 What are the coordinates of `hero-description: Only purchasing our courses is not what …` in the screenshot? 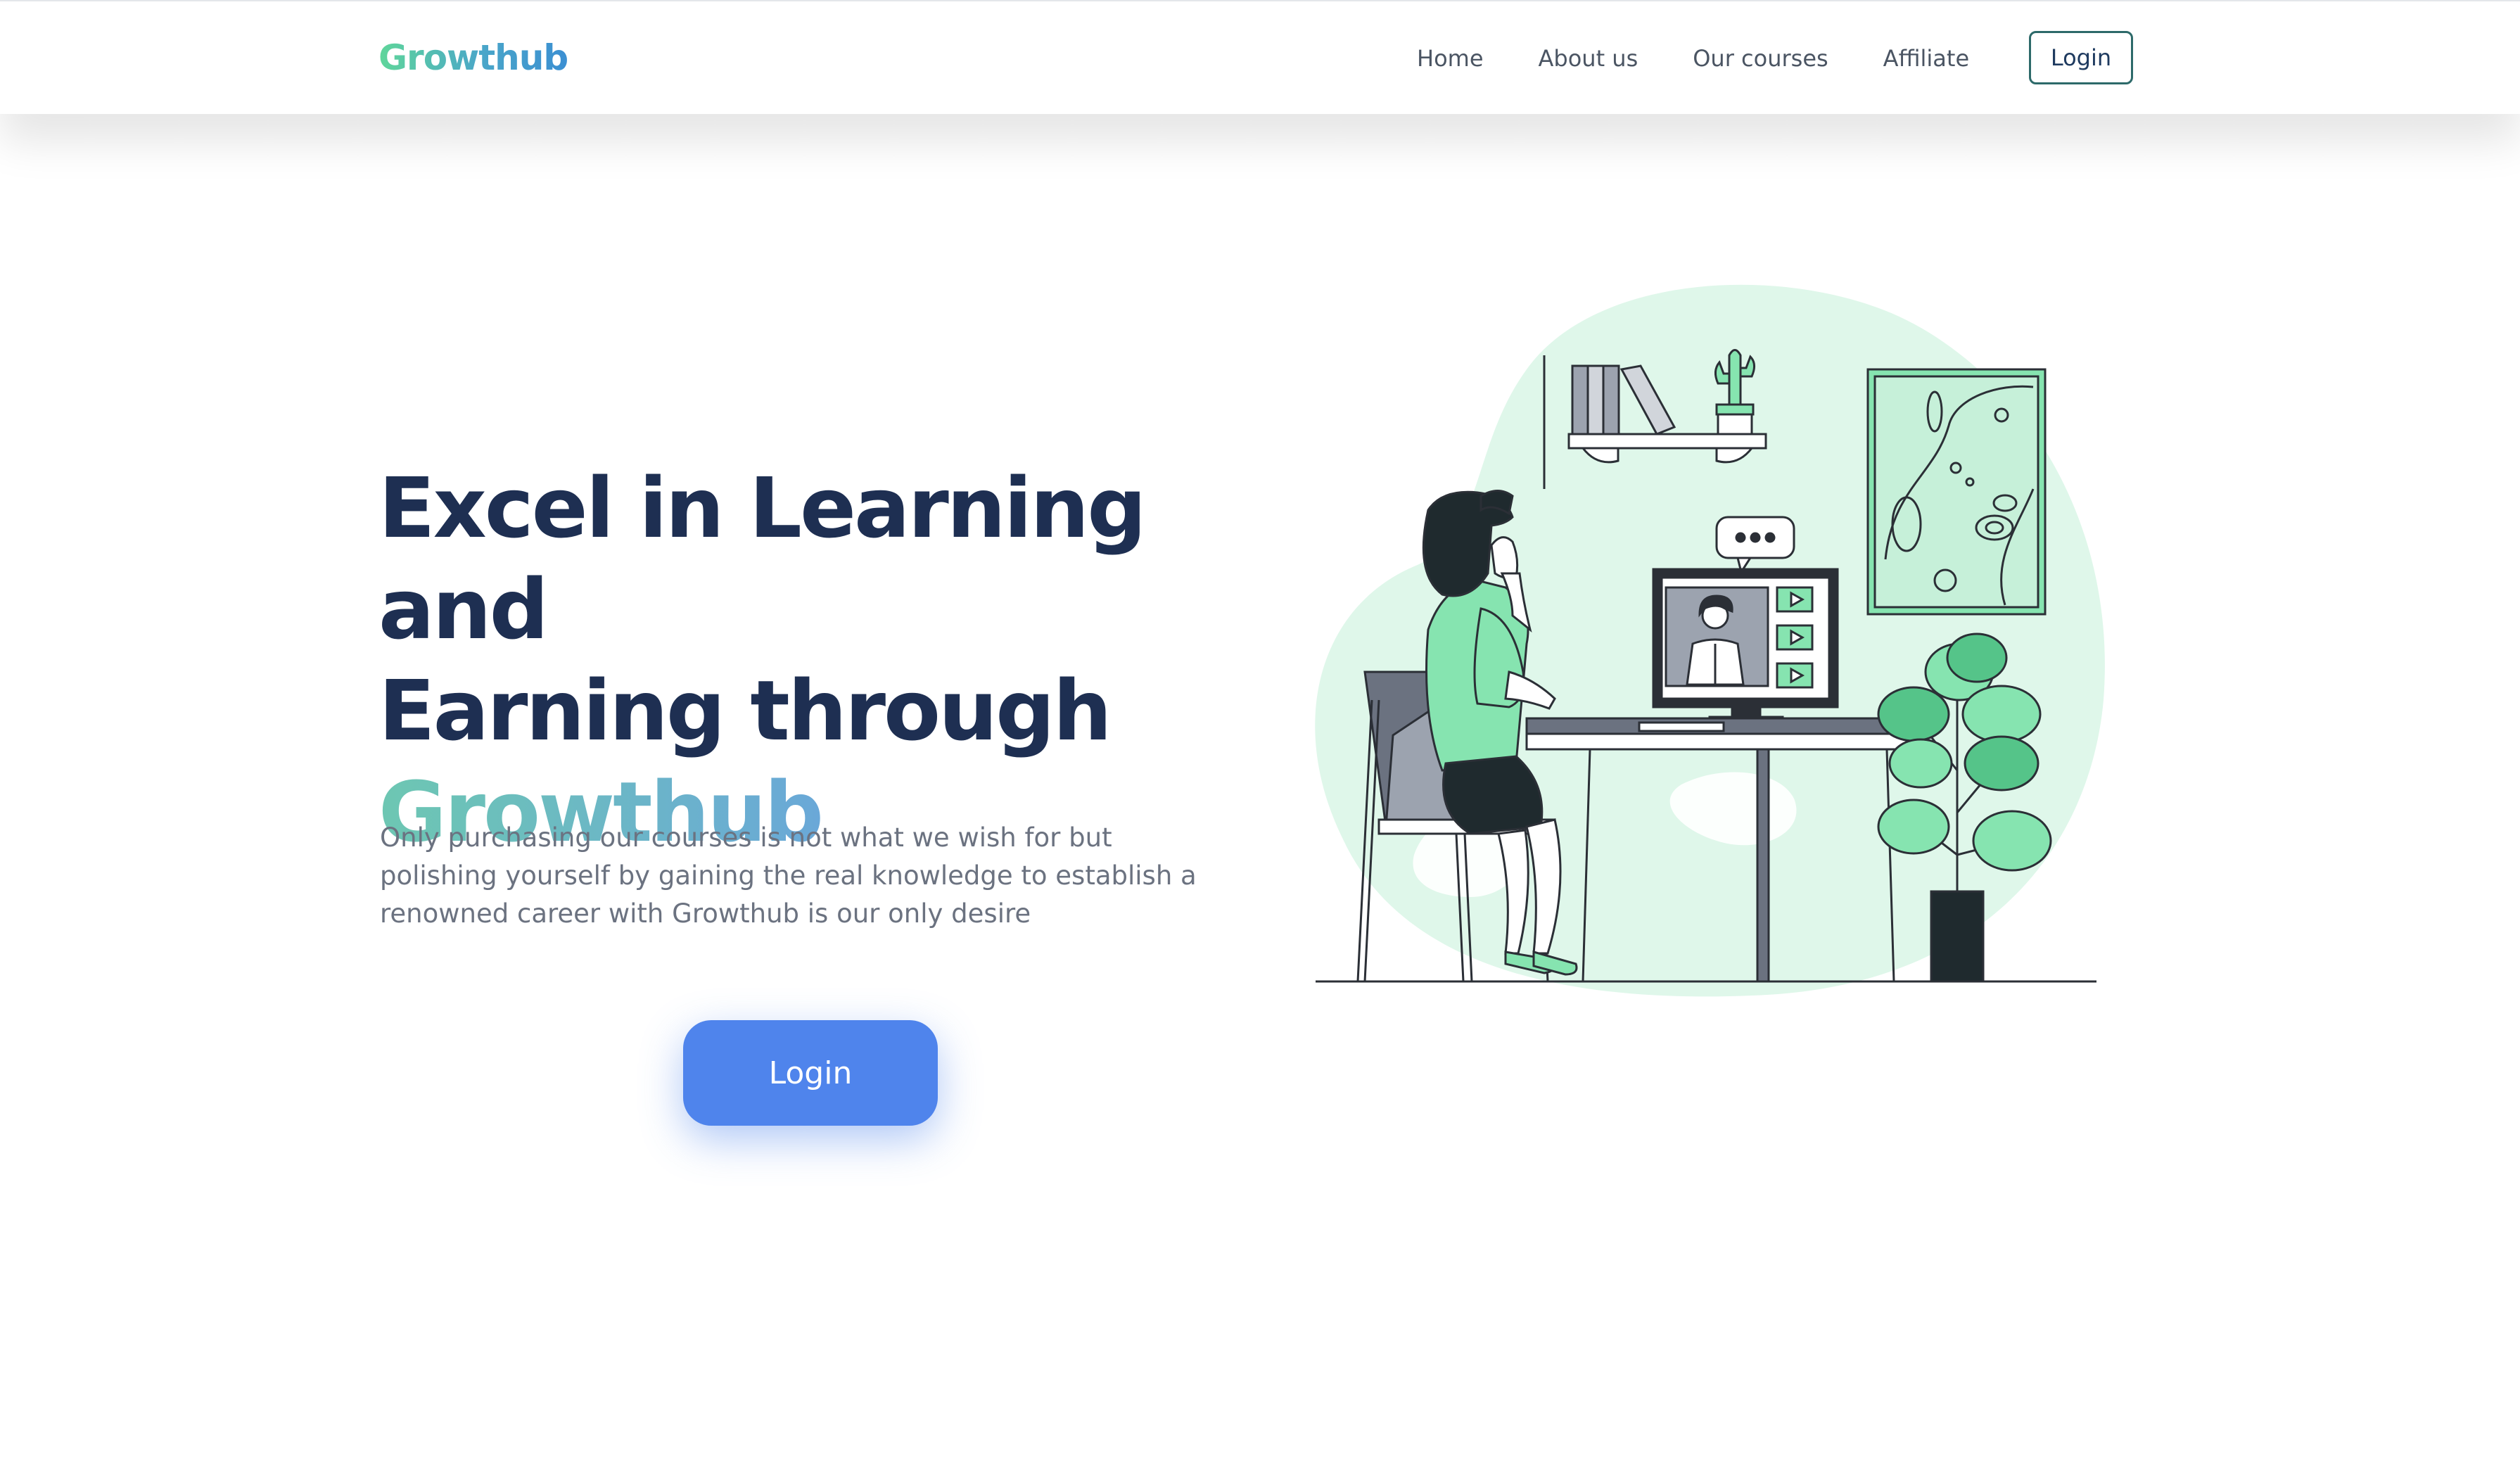 It's located at (789, 875).